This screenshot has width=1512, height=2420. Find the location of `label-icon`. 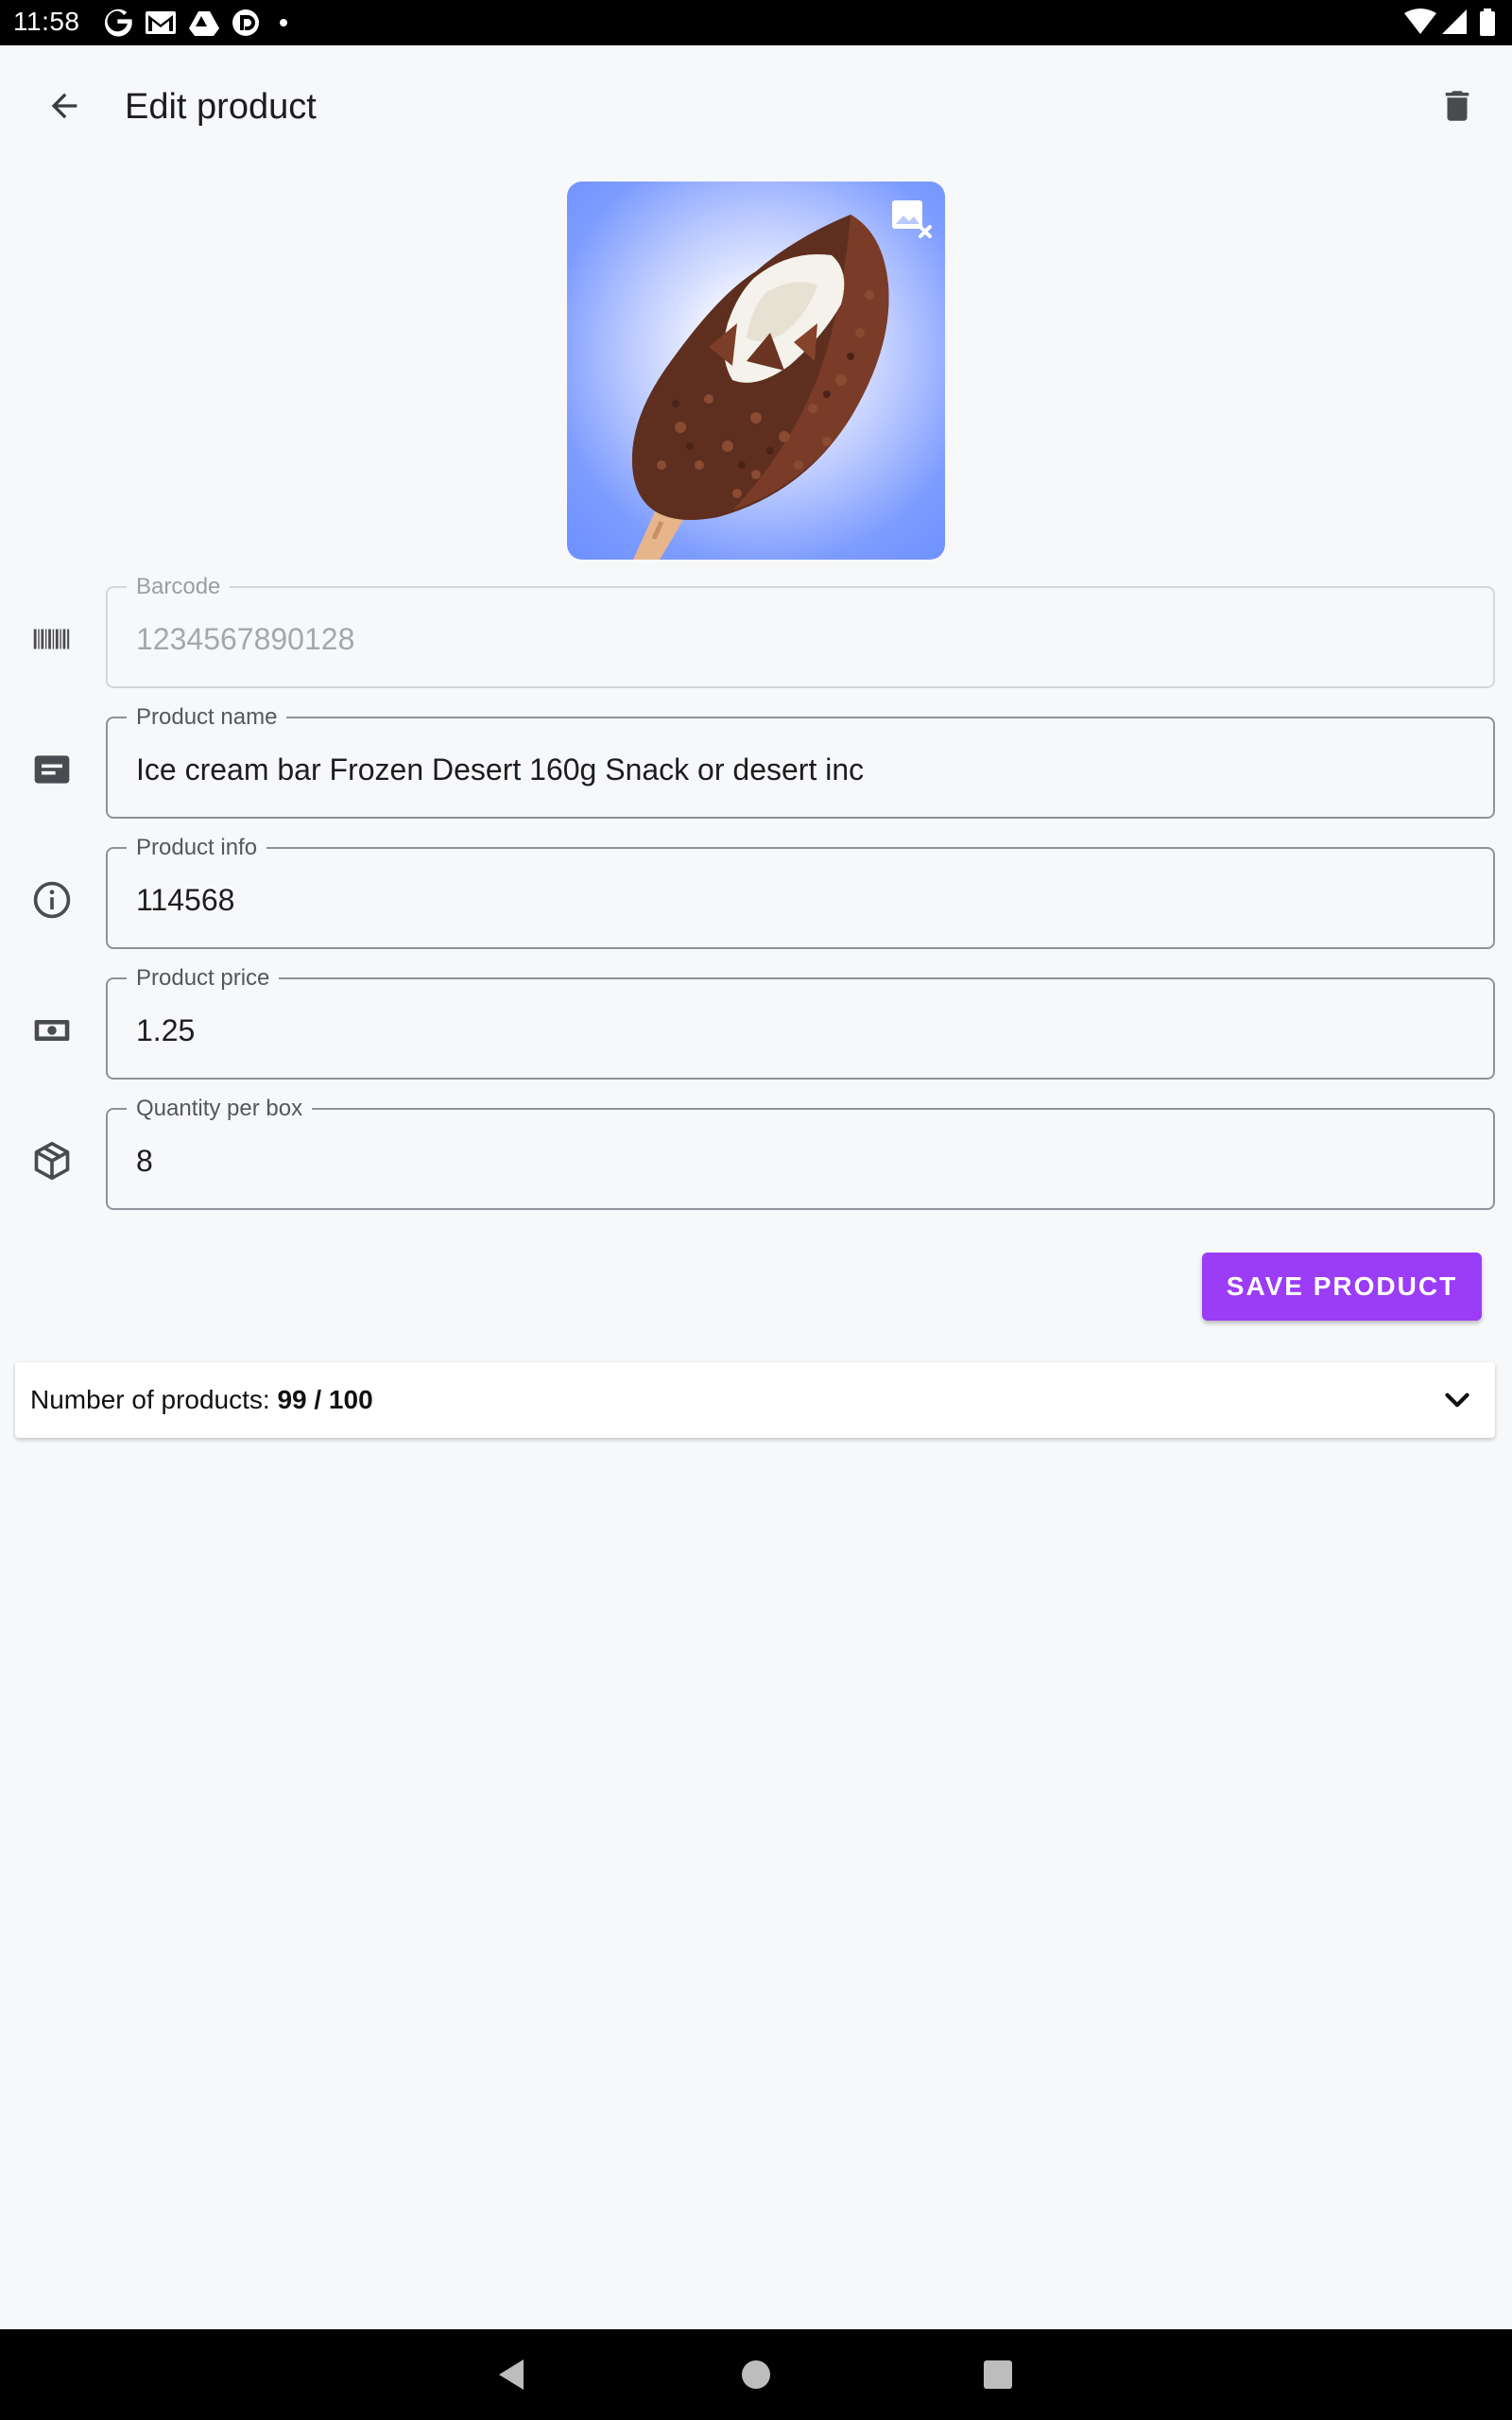

label-icon is located at coordinates (52, 769).